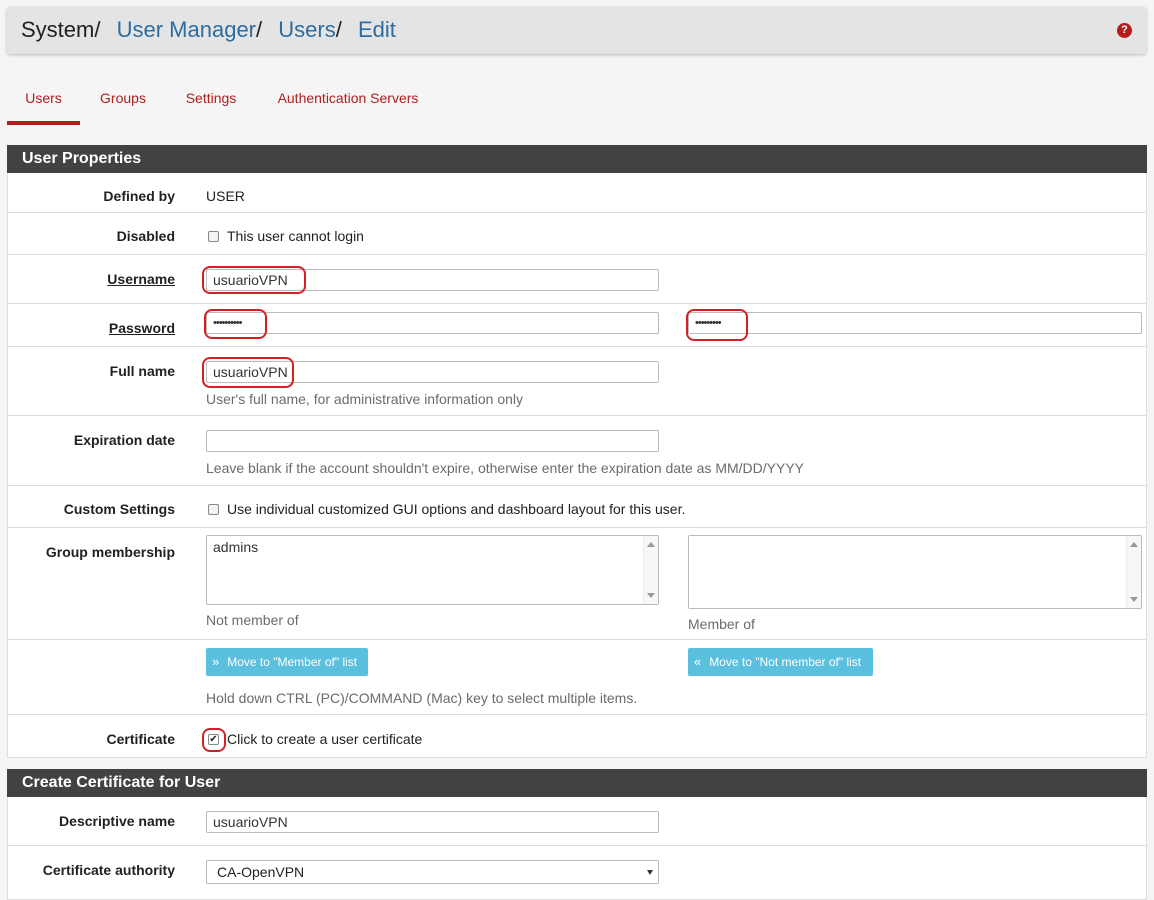 This screenshot has height=900, width=1154. Describe the element at coordinates (292, 662) in the screenshot. I see `move-to-member-label: Move to "Member of" list` at that location.